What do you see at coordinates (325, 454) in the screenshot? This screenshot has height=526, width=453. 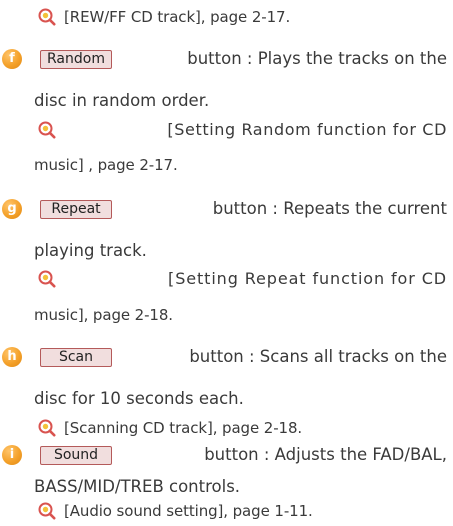 I see `sound-description: button : Adjusts the FAD/BAL,` at bounding box center [325, 454].